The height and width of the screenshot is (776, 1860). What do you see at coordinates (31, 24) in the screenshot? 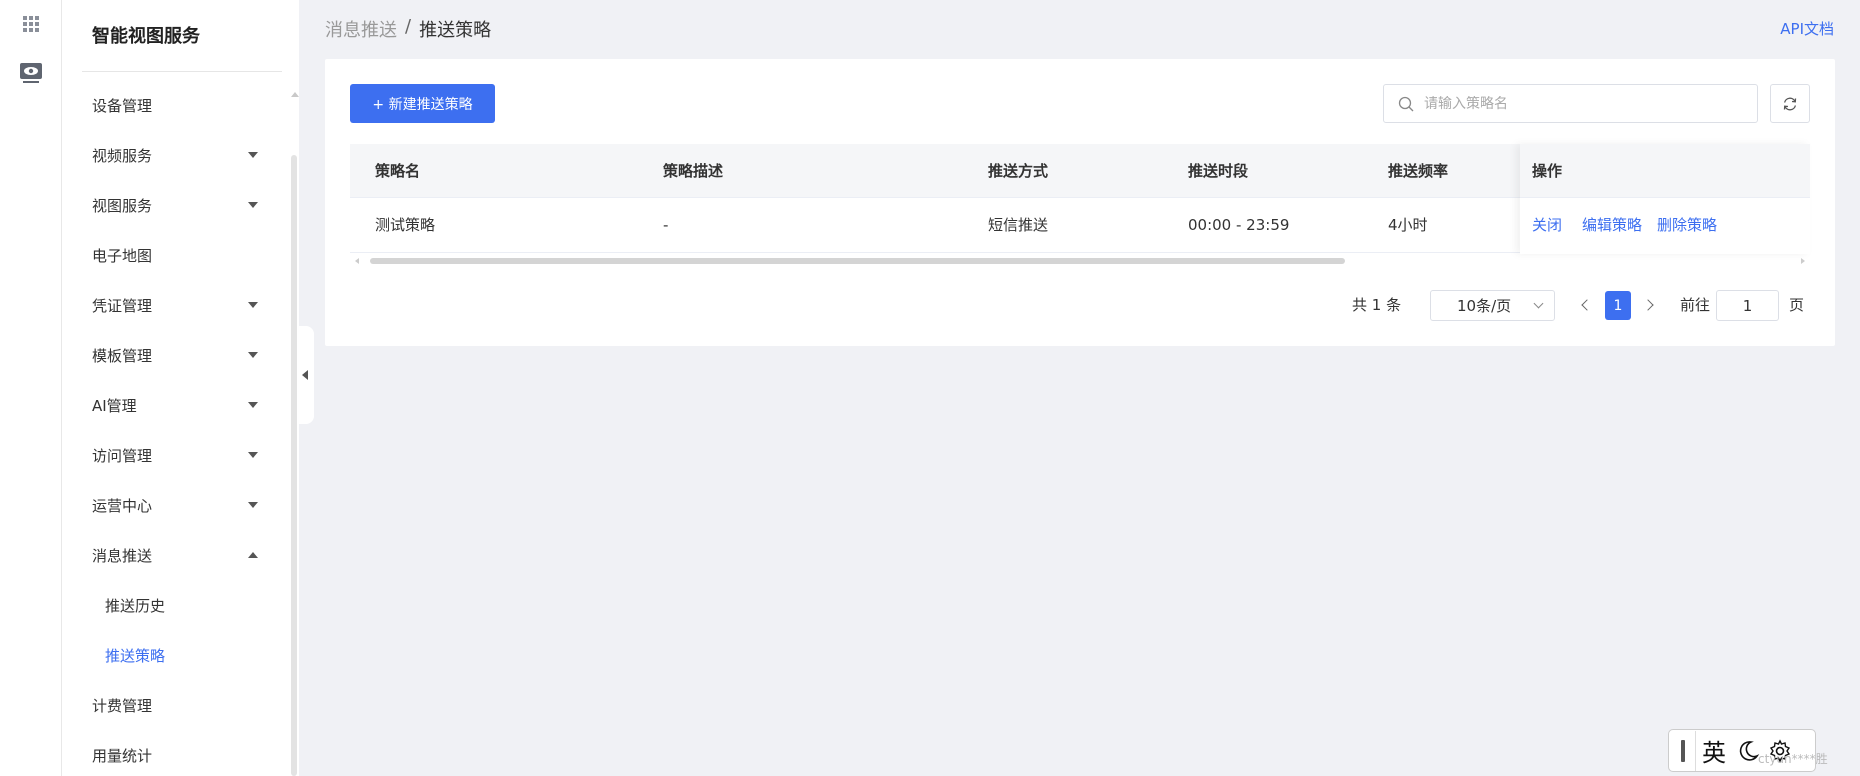
I see `apps-grid-icon` at bounding box center [31, 24].